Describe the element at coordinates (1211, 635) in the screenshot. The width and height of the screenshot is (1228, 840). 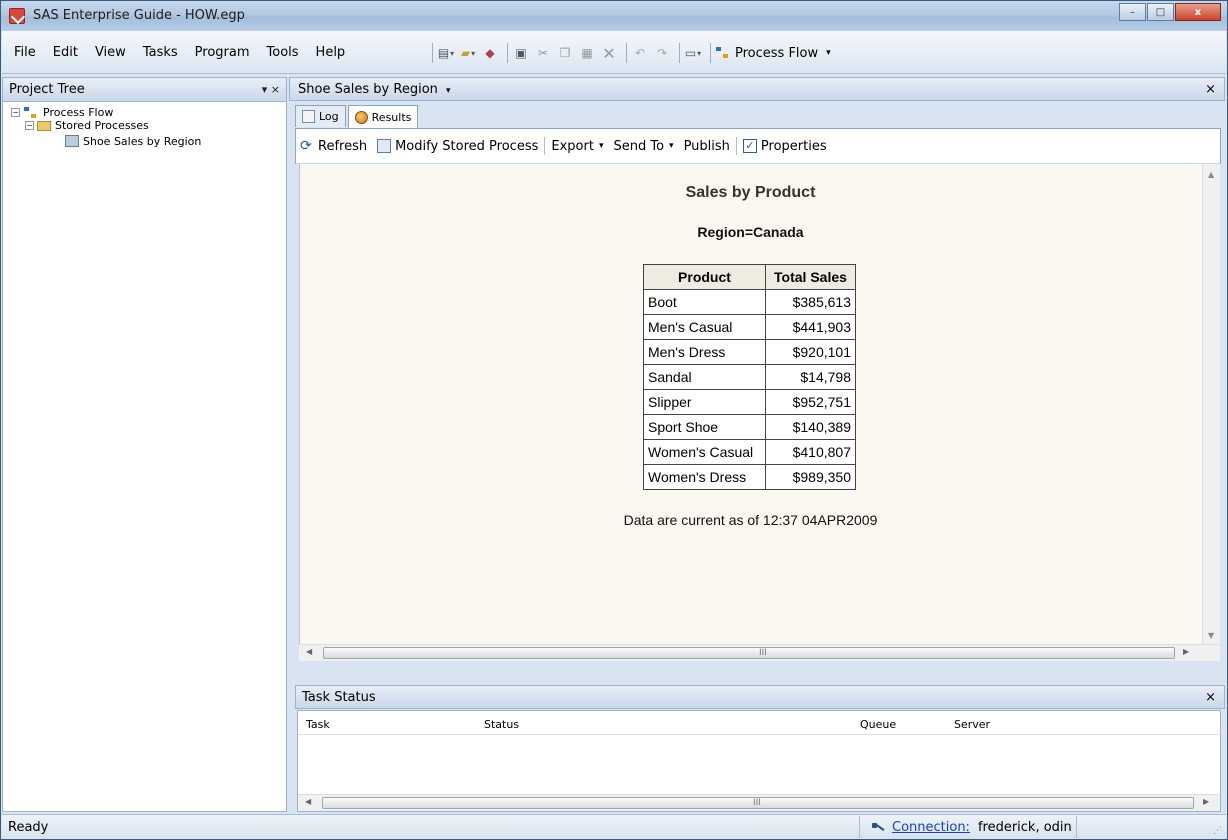
I see `scroll-down-icon: ▼` at that location.